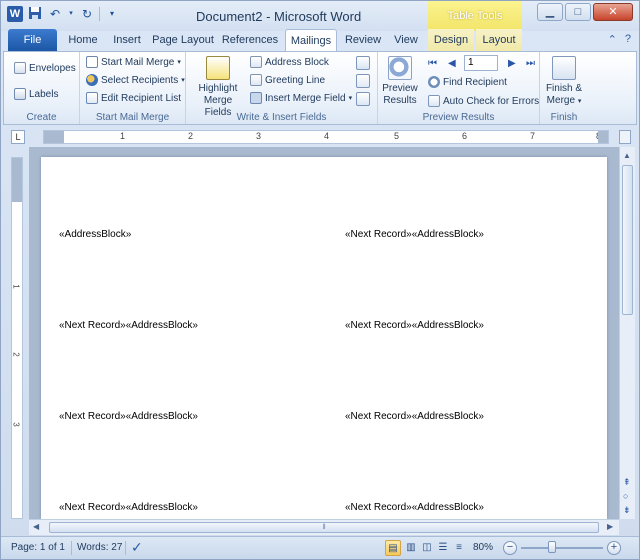 Image resolution: width=640 pixels, height=560 pixels. What do you see at coordinates (481, 63) in the screenshot?
I see `record-number-input: 1` at bounding box center [481, 63].